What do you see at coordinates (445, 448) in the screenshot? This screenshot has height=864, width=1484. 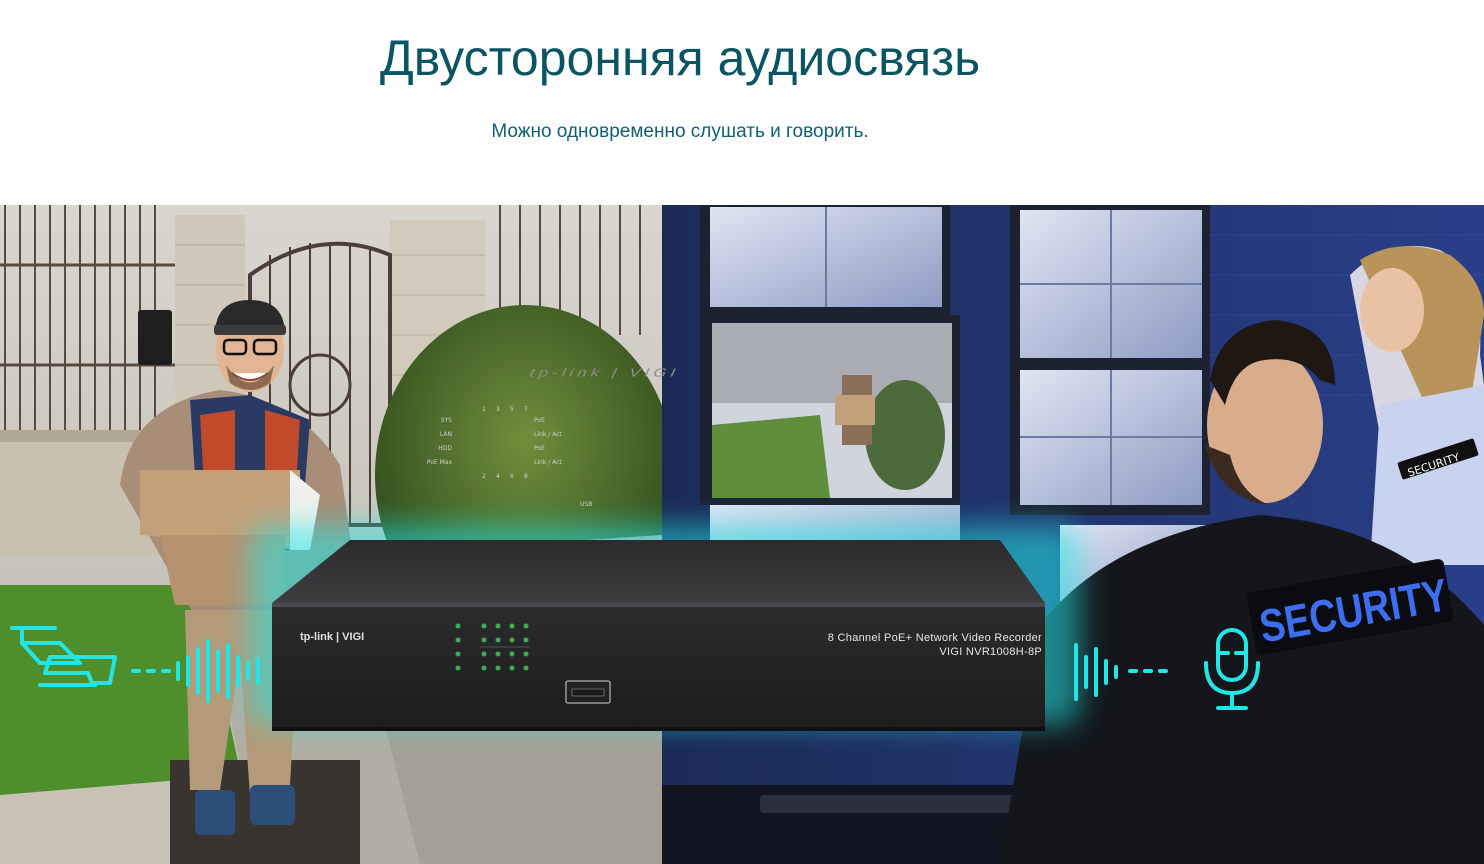 I see `led-label-hdd: HDD` at bounding box center [445, 448].